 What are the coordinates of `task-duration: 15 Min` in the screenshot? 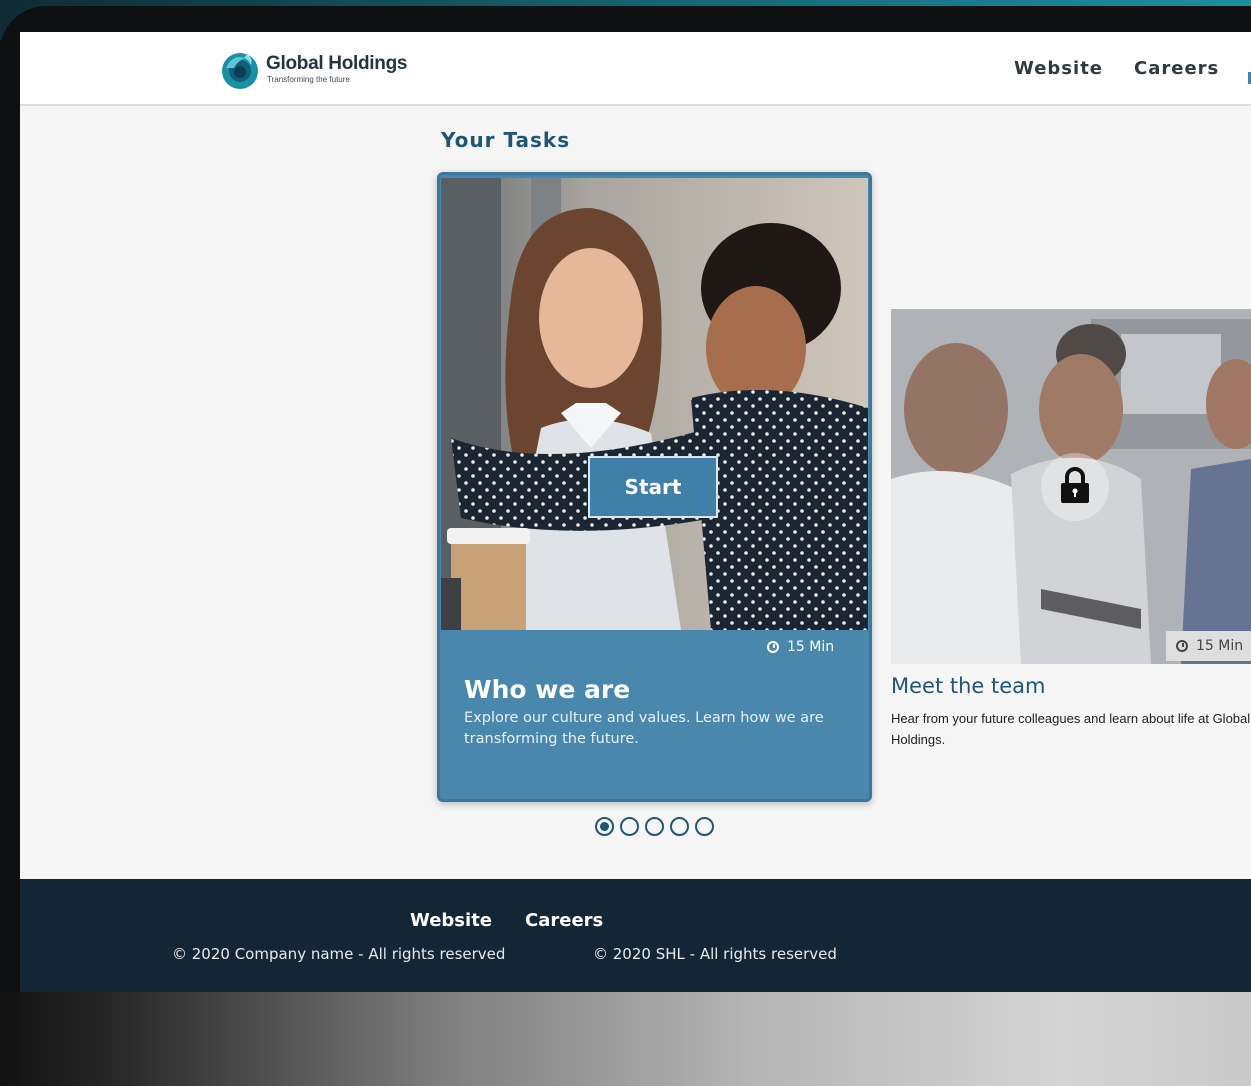 It's located at (800, 647).